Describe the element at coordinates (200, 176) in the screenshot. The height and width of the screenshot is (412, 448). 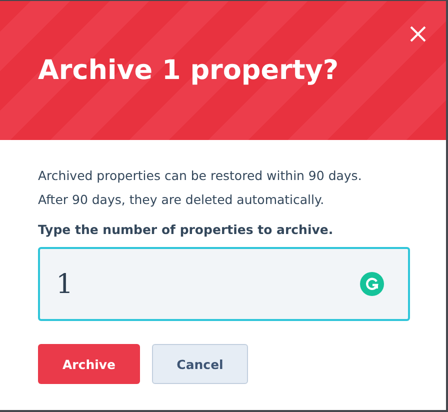
I see `message-text: Archived properties can be restored within 90 days.` at that location.